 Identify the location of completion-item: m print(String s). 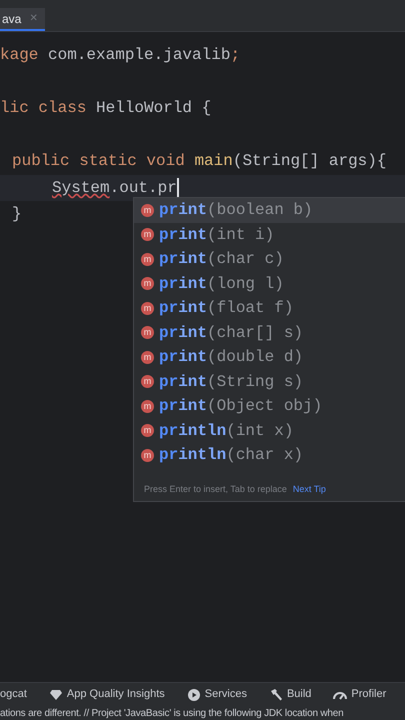
(269, 382).